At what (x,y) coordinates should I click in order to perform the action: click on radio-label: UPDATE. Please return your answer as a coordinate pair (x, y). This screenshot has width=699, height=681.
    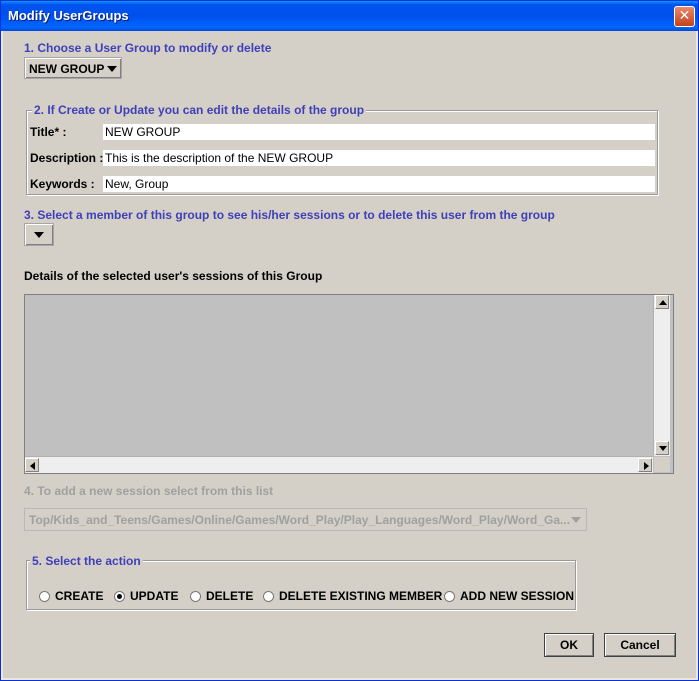
    Looking at the image, I should click on (154, 596).